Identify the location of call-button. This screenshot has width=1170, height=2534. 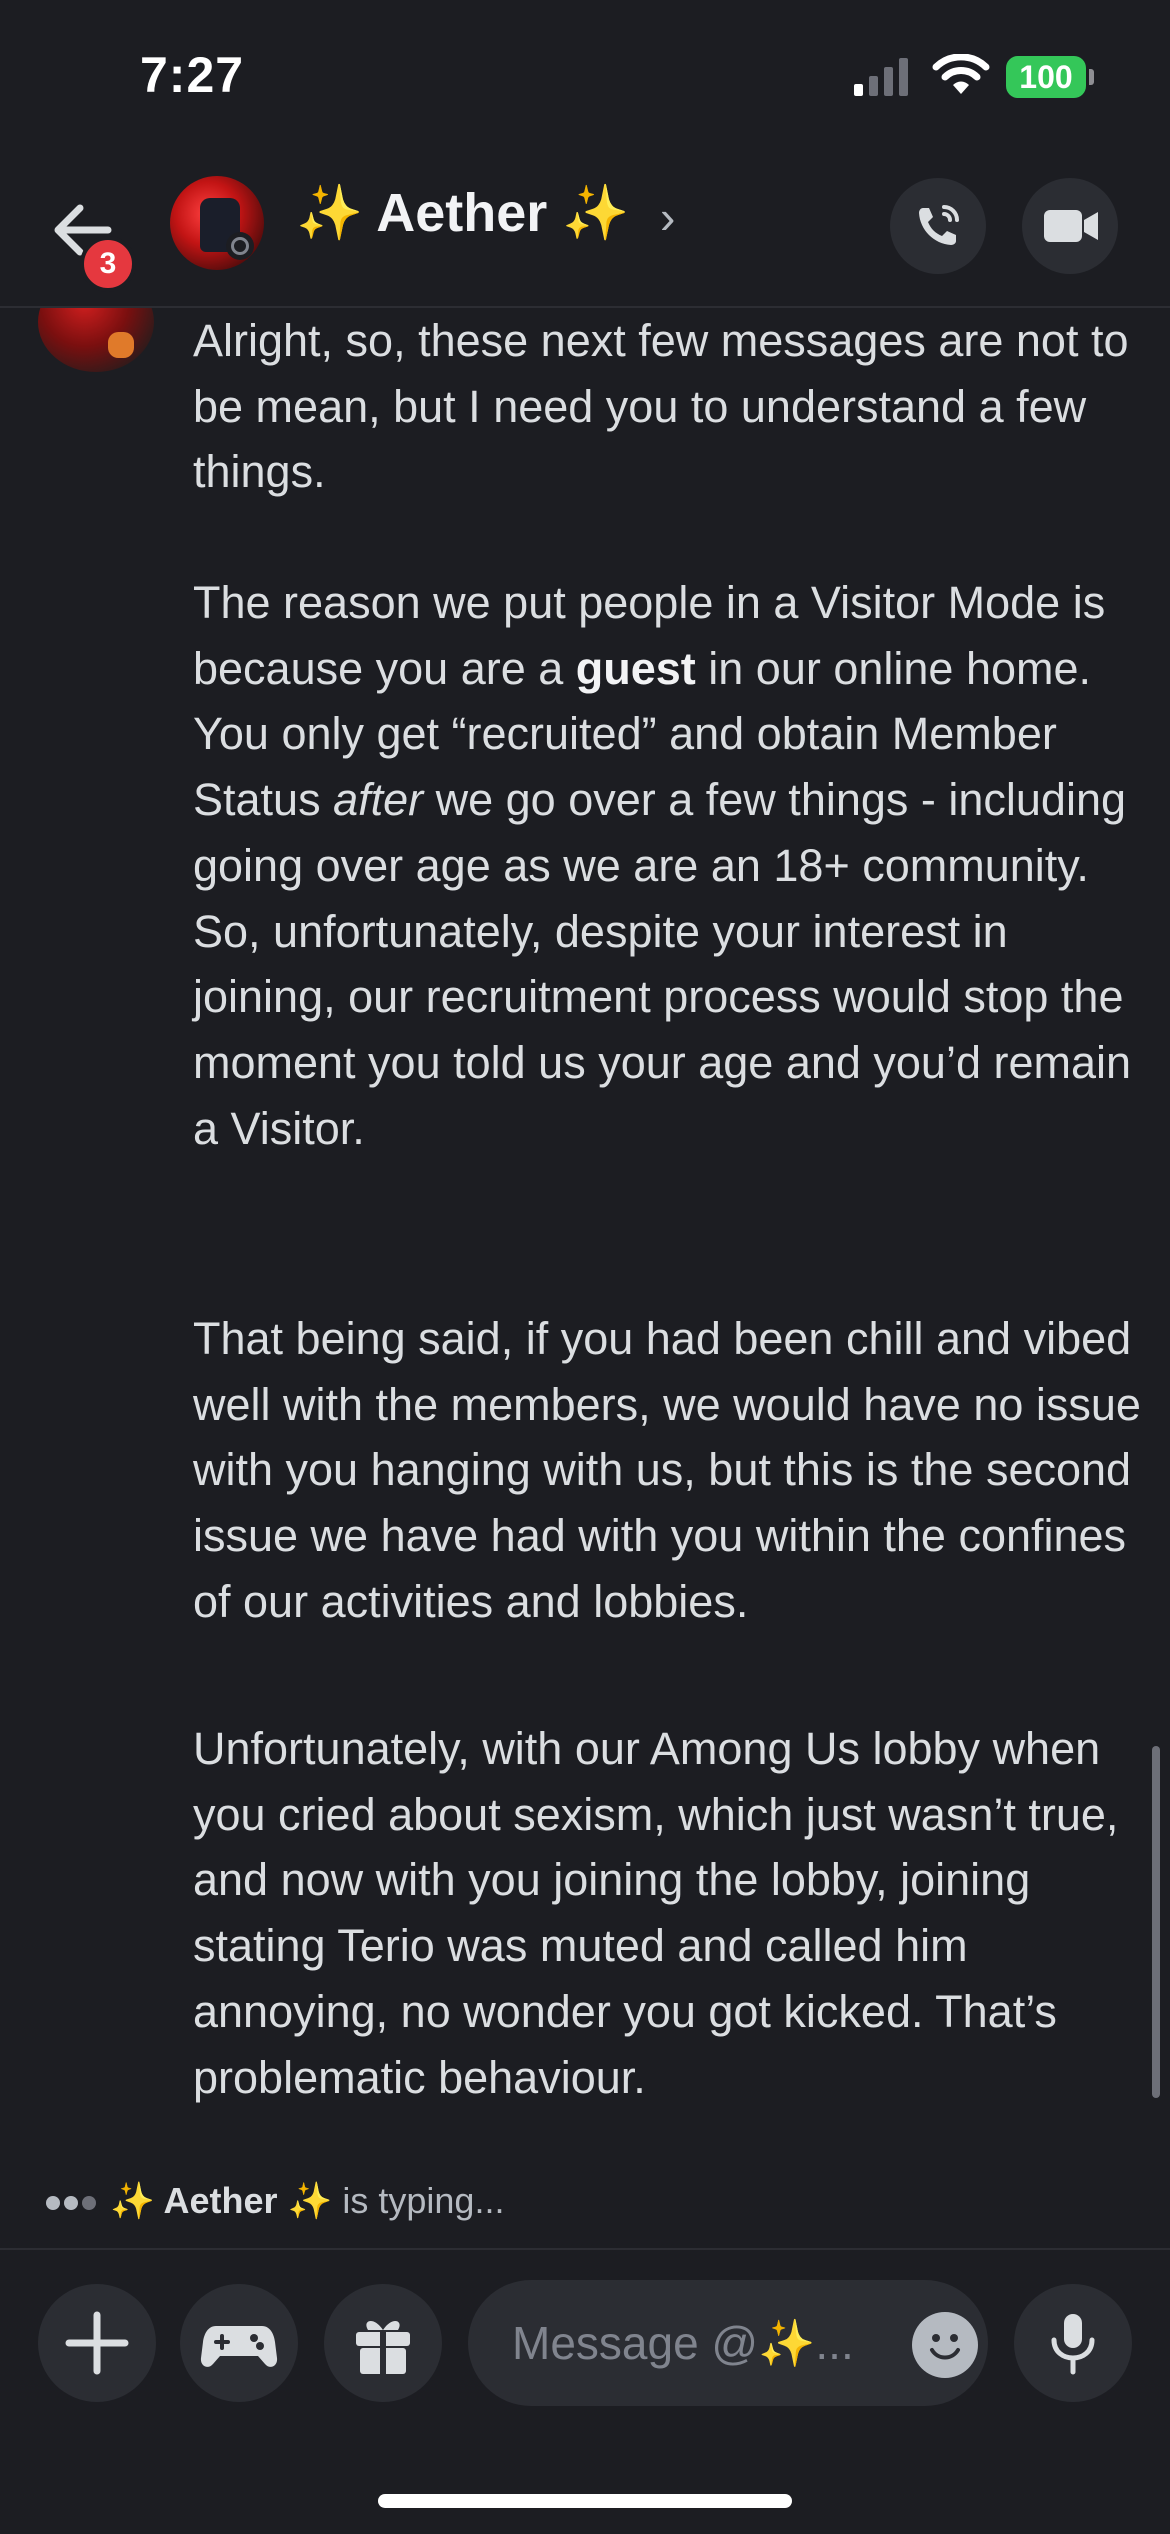
(938, 226).